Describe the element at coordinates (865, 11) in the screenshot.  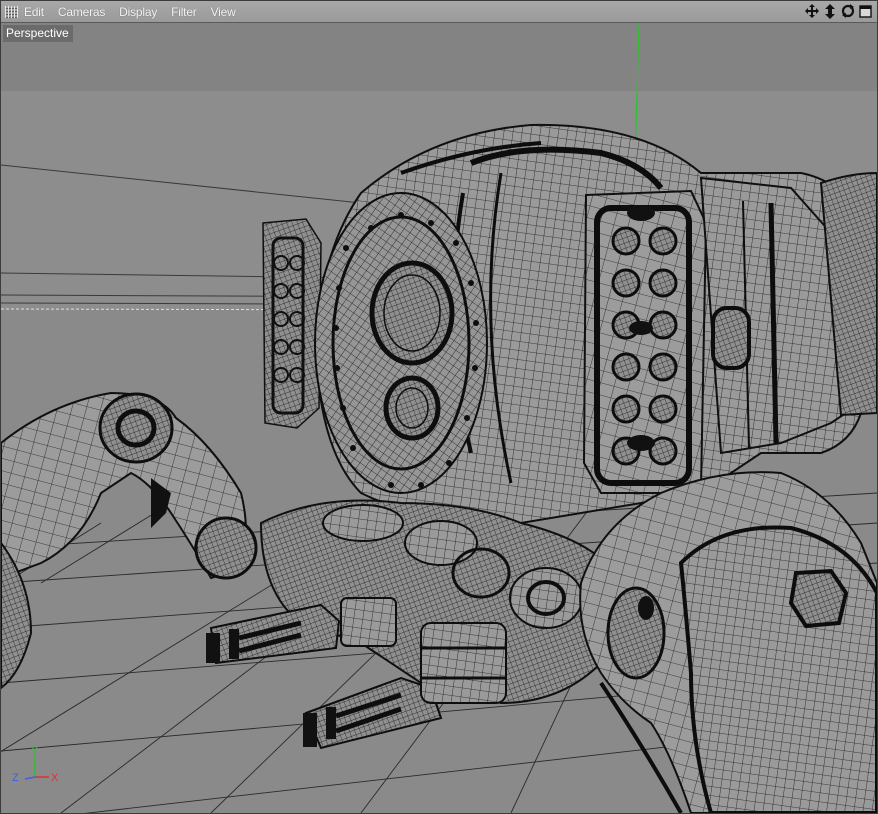
I see `maximize-view-icon` at that location.